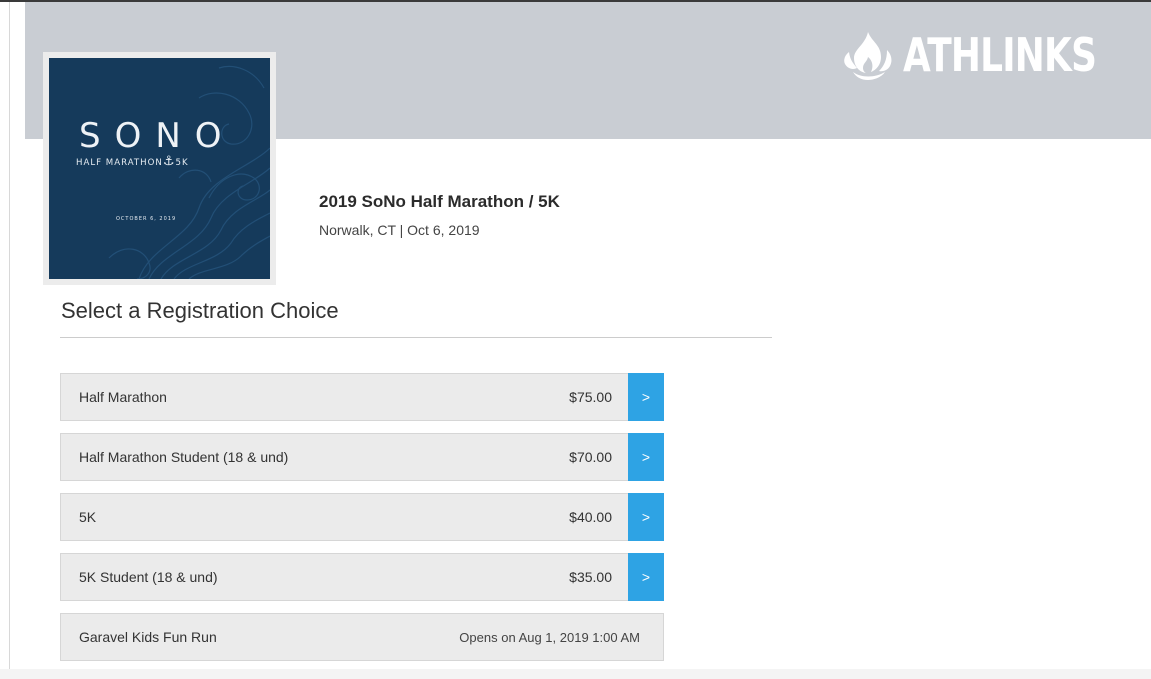 Image resolution: width=1151 pixels, height=679 pixels. I want to click on choice-name: Half Marathon, so click(123, 397).